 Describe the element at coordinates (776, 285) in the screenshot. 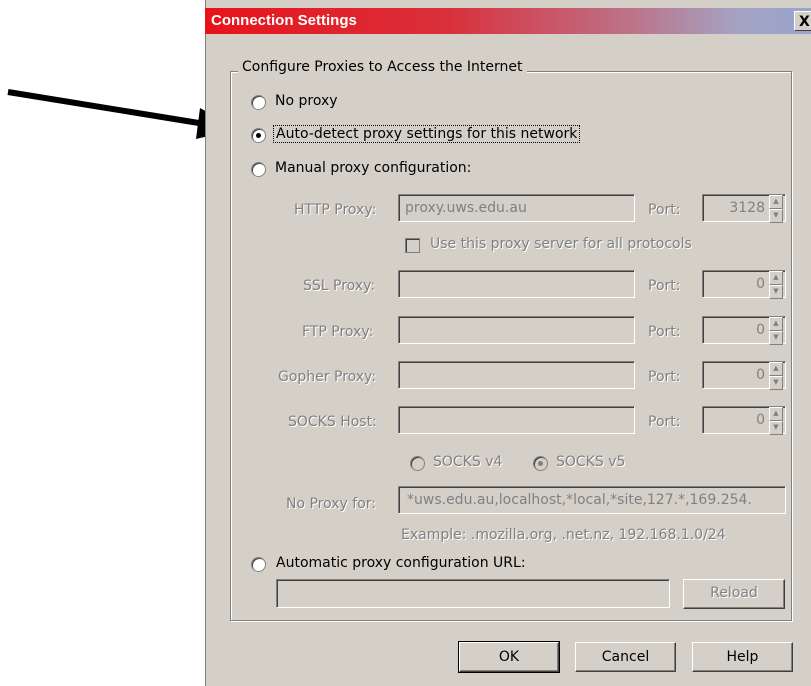

I see `ssl-port-spinner: ▲ ▼` at that location.